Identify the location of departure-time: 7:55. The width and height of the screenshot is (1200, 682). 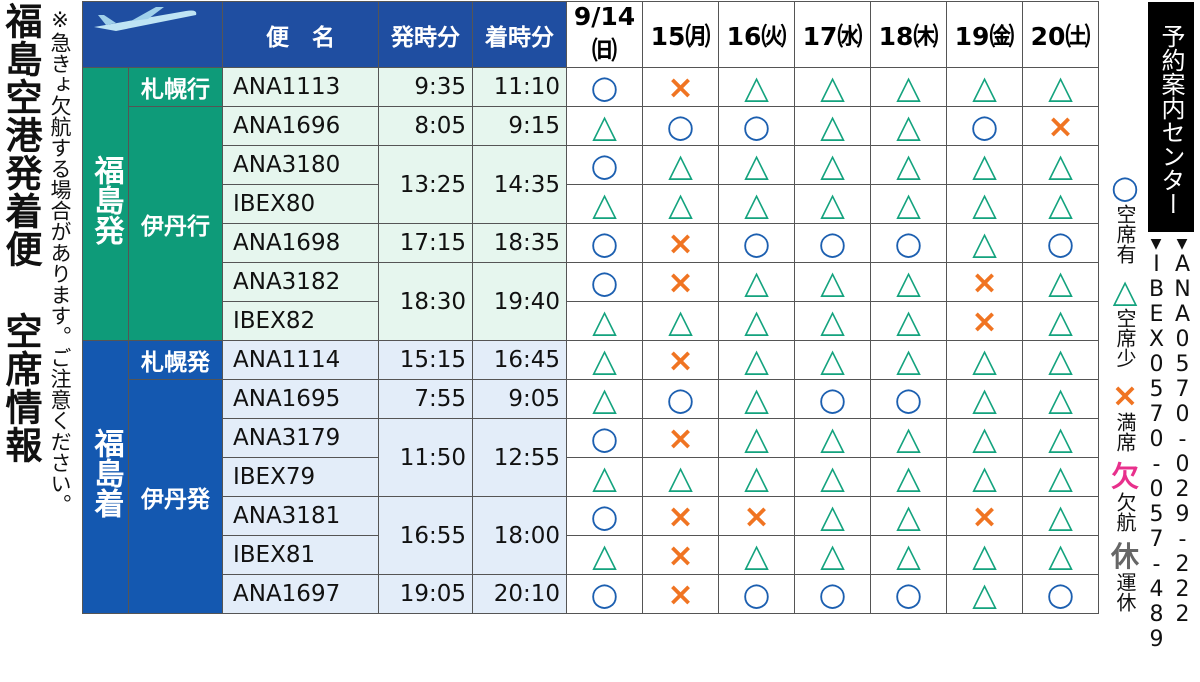
(425, 399).